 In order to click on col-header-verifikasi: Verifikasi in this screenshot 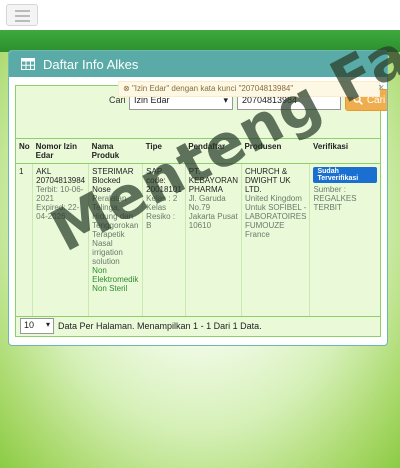, I will do `click(344, 151)`.